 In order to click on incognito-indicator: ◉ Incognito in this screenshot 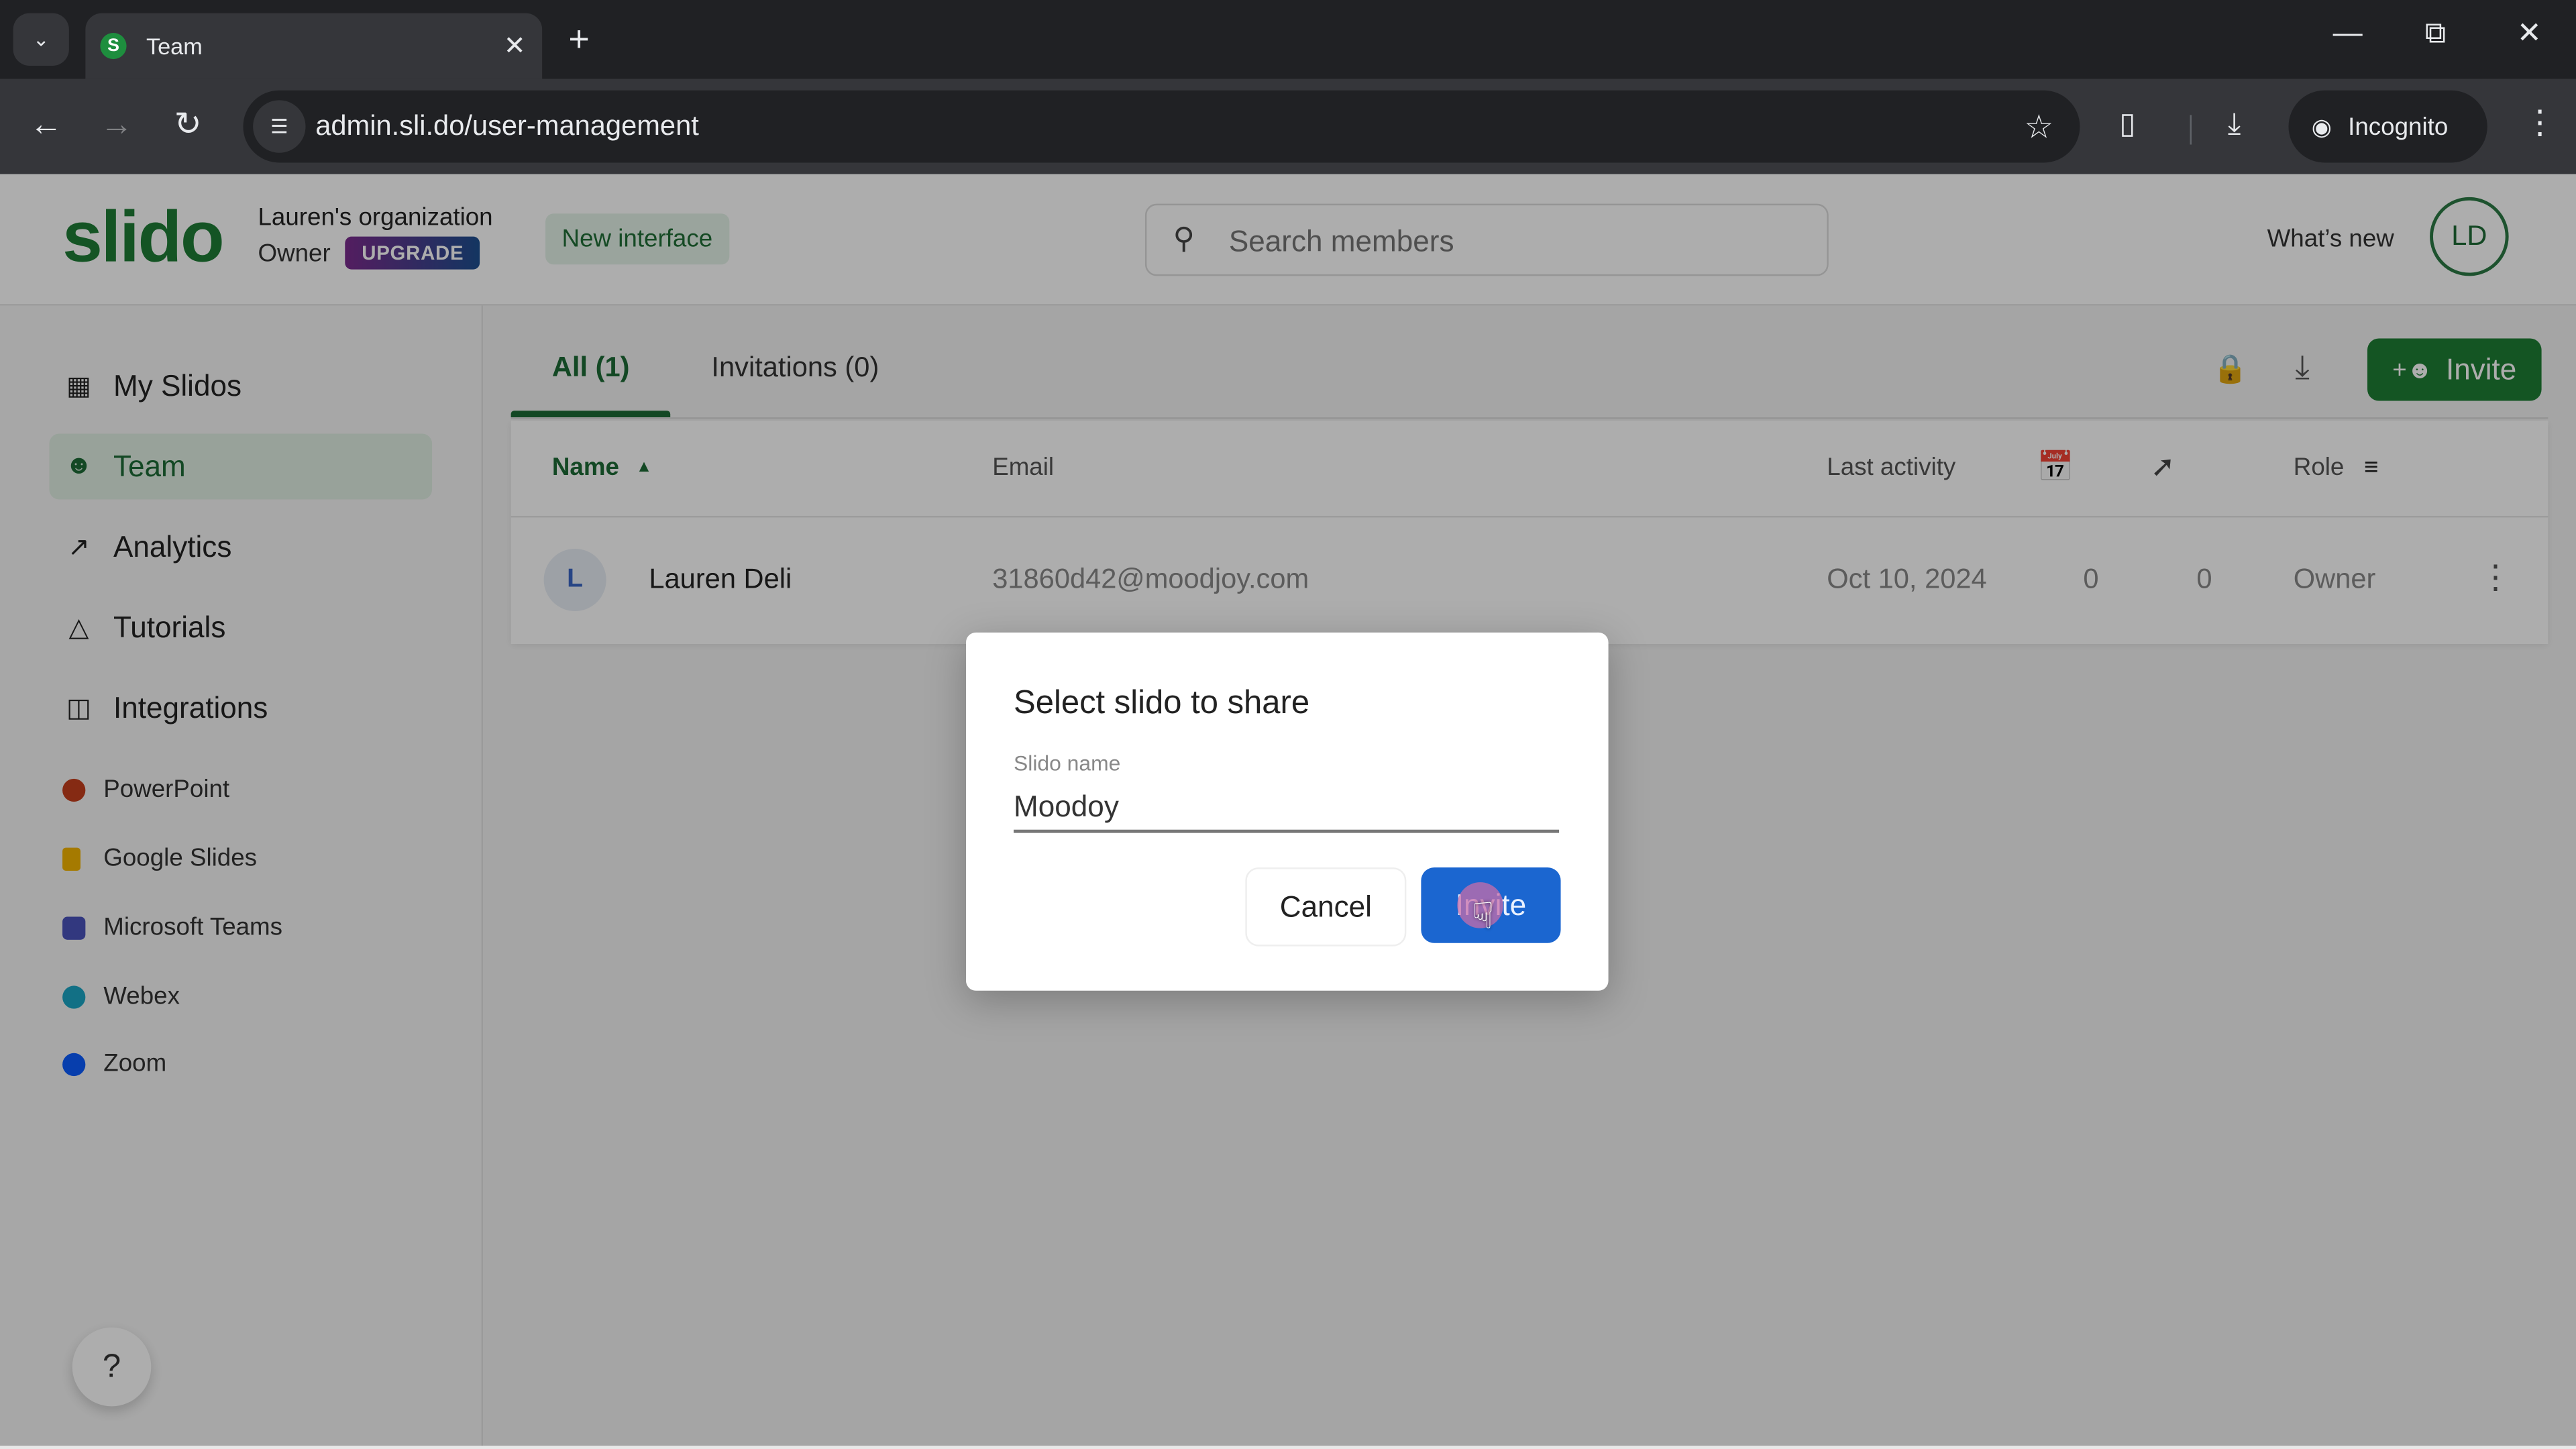, I will do `click(2387, 126)`.